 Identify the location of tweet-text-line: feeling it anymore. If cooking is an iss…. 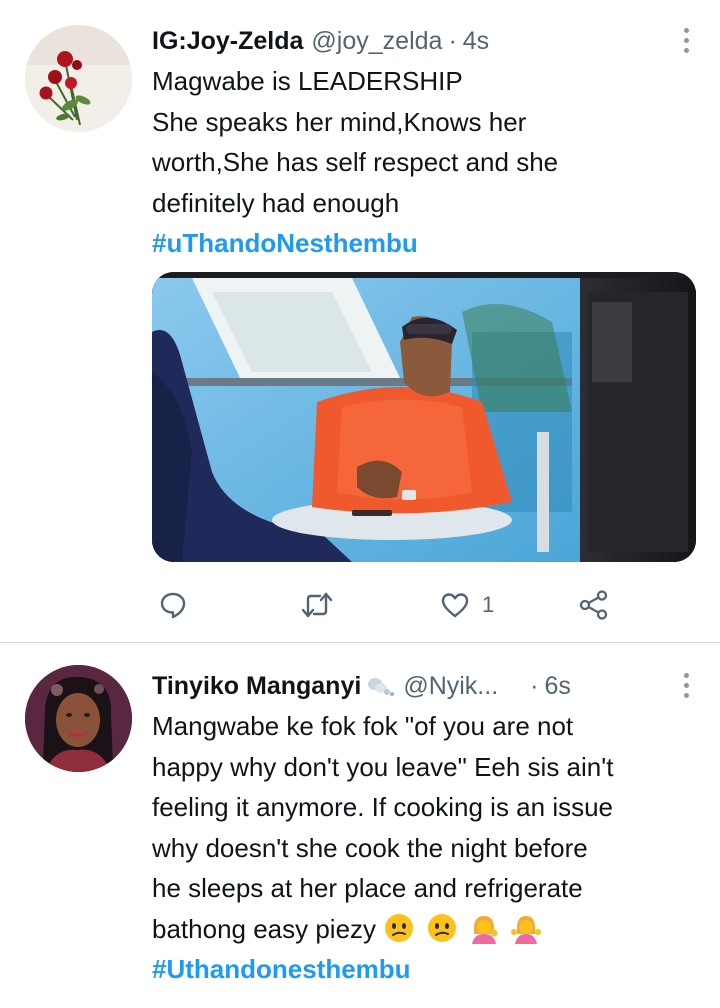
(383, 807).